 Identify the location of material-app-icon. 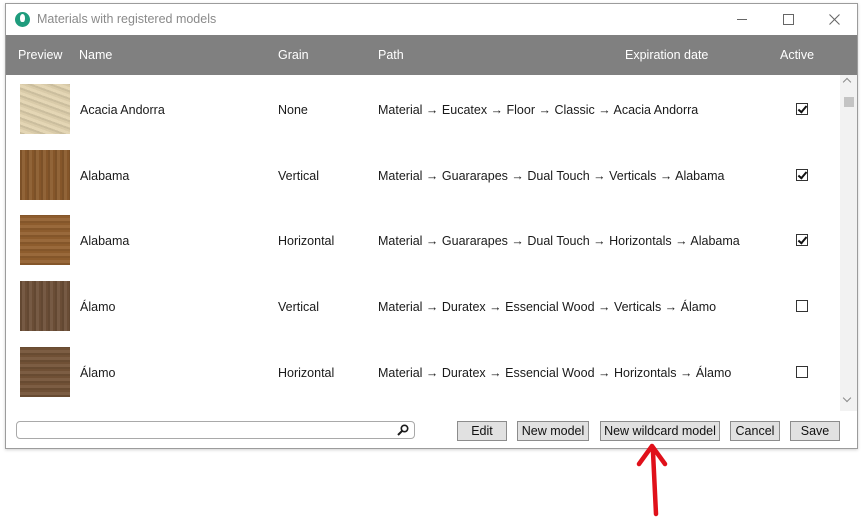
(22, 19).